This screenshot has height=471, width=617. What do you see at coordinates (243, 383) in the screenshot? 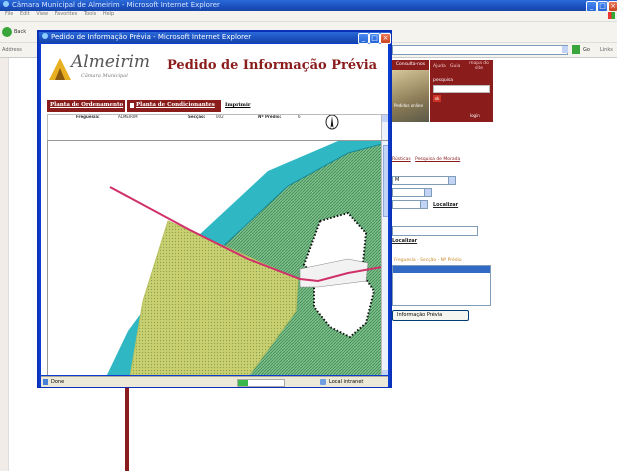
I see `status-progress-fill` at bounding box center [243, 383].